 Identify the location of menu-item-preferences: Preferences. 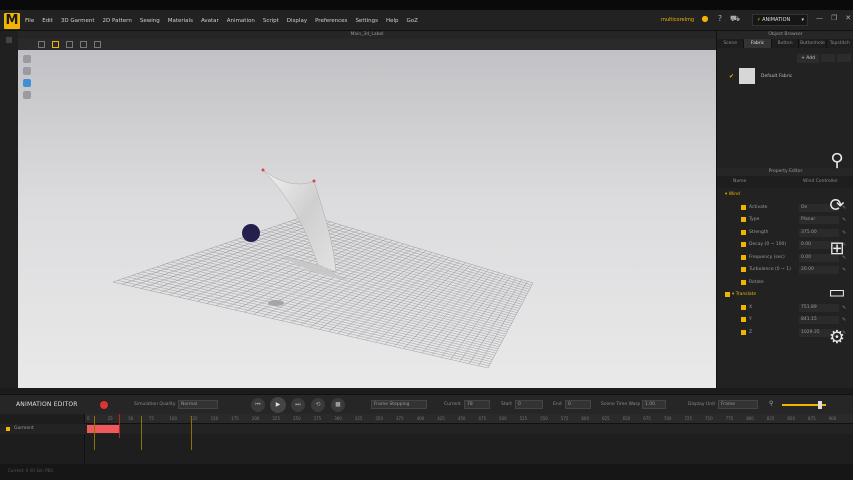
(331, 21).